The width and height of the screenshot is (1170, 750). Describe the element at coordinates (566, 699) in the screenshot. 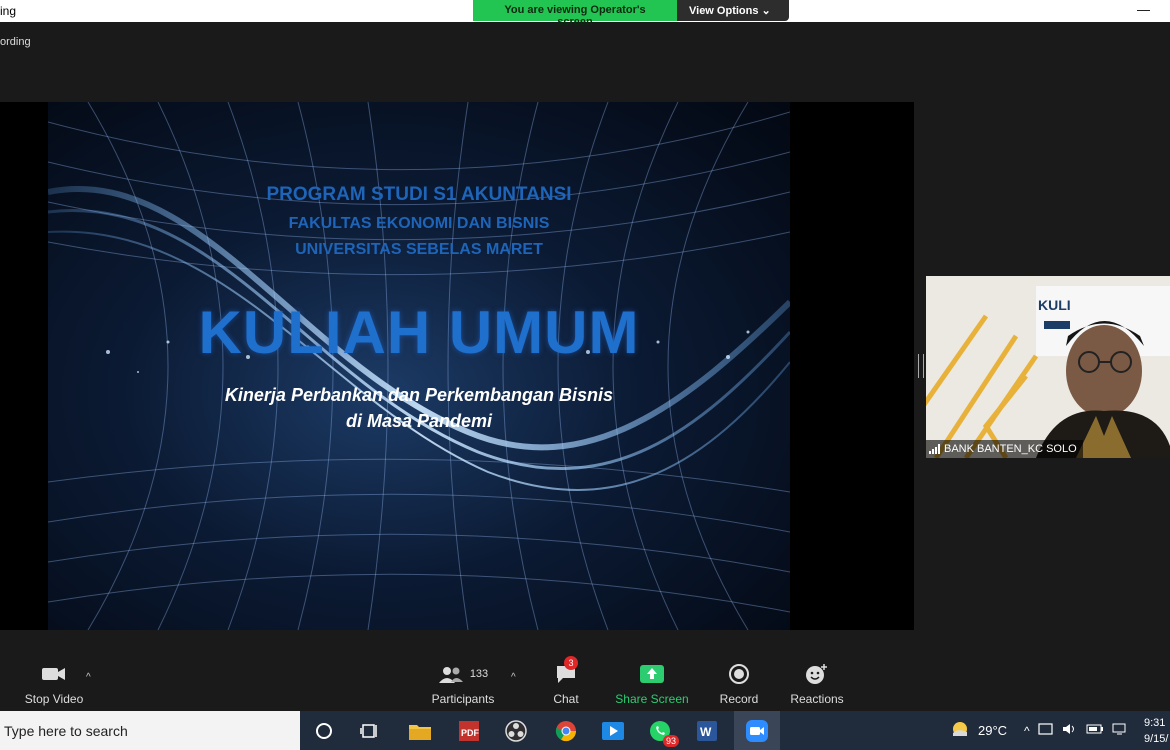

I see `chat-label: Chat` at that location.